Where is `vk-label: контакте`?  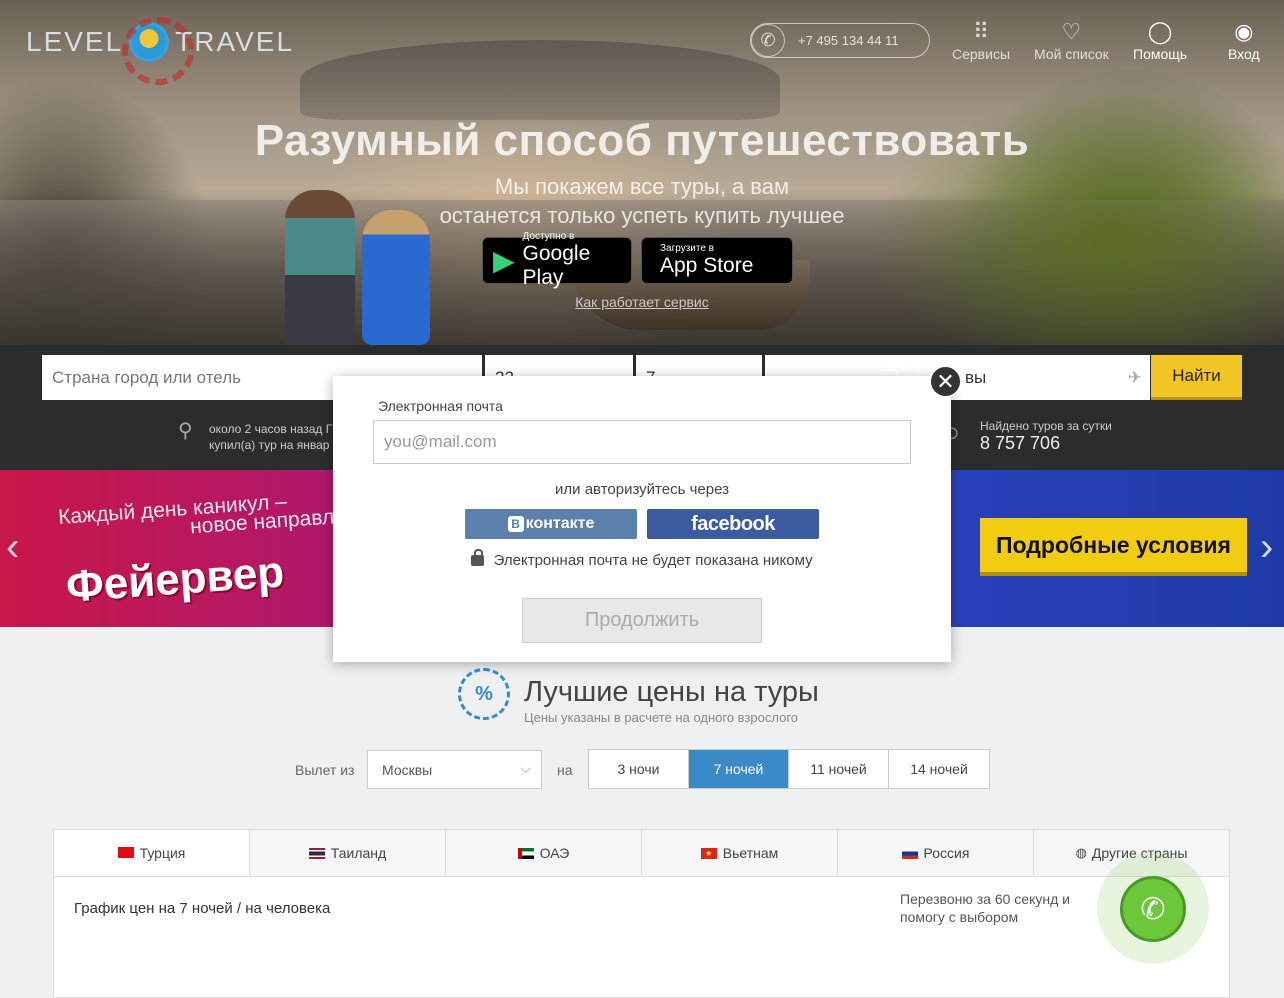
vk-label: контакте is located at coordinates (560, 523).